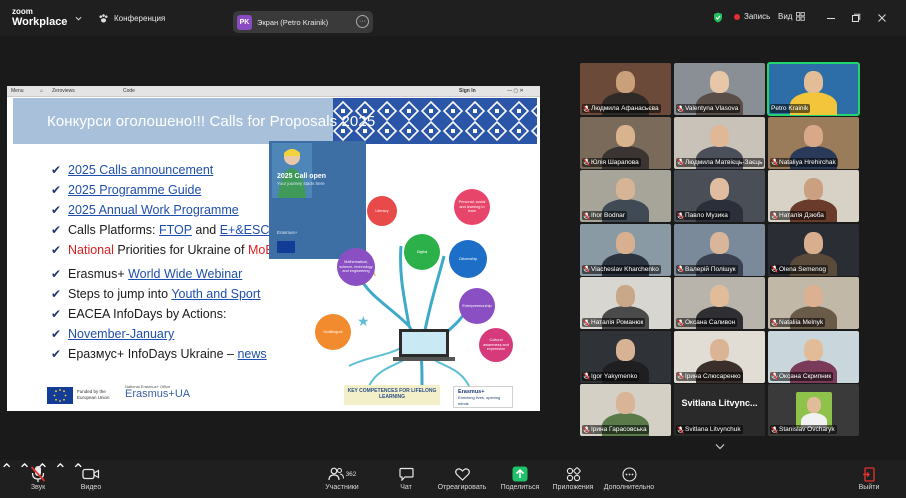 The height and width of the screenshot is (498, 906). I want to click on participant-tile: Оксана Скрипник, so click(813, 356).